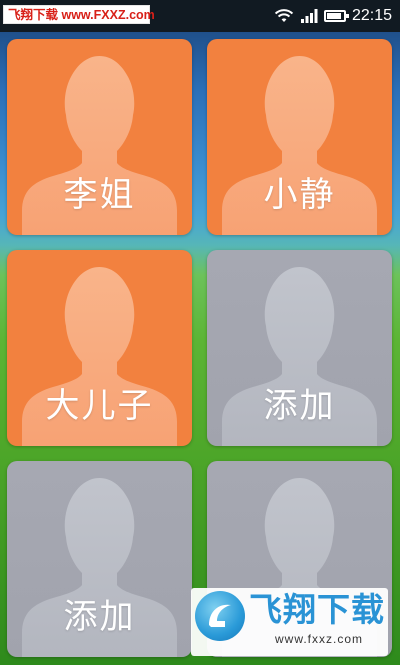  I want to click on battery-level, so click(333, 16).